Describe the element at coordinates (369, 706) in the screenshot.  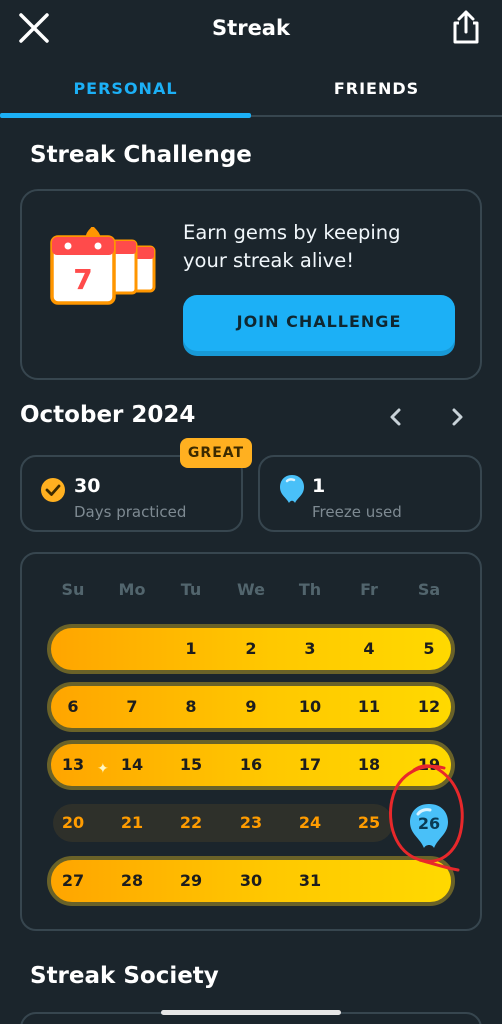
I see `calendar-day: 11` at that location.